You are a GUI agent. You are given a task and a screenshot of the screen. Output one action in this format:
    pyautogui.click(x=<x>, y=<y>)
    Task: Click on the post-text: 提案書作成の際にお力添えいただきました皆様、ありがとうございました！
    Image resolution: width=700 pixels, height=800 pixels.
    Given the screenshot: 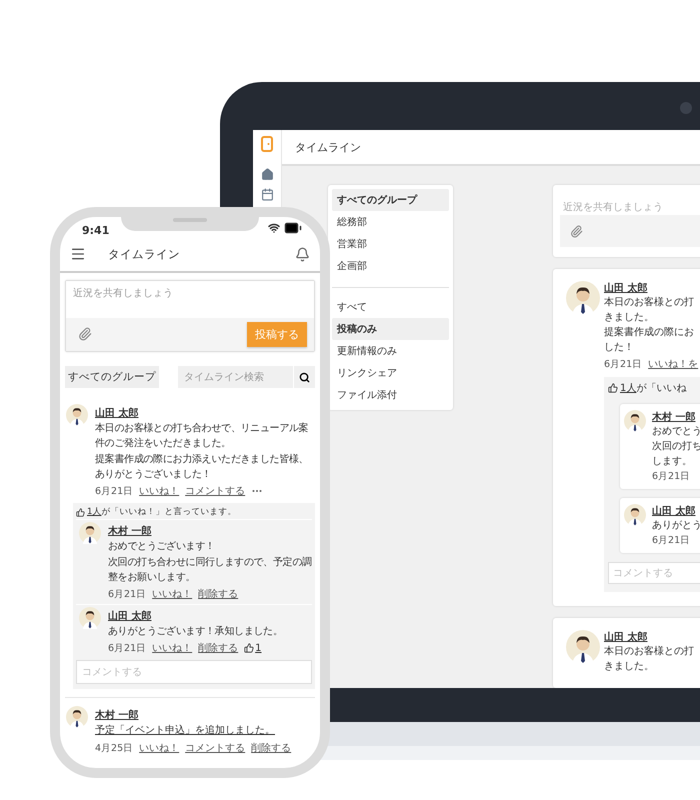 What is the action you would take?
    pyautogui.click(x=202, y=467)
    